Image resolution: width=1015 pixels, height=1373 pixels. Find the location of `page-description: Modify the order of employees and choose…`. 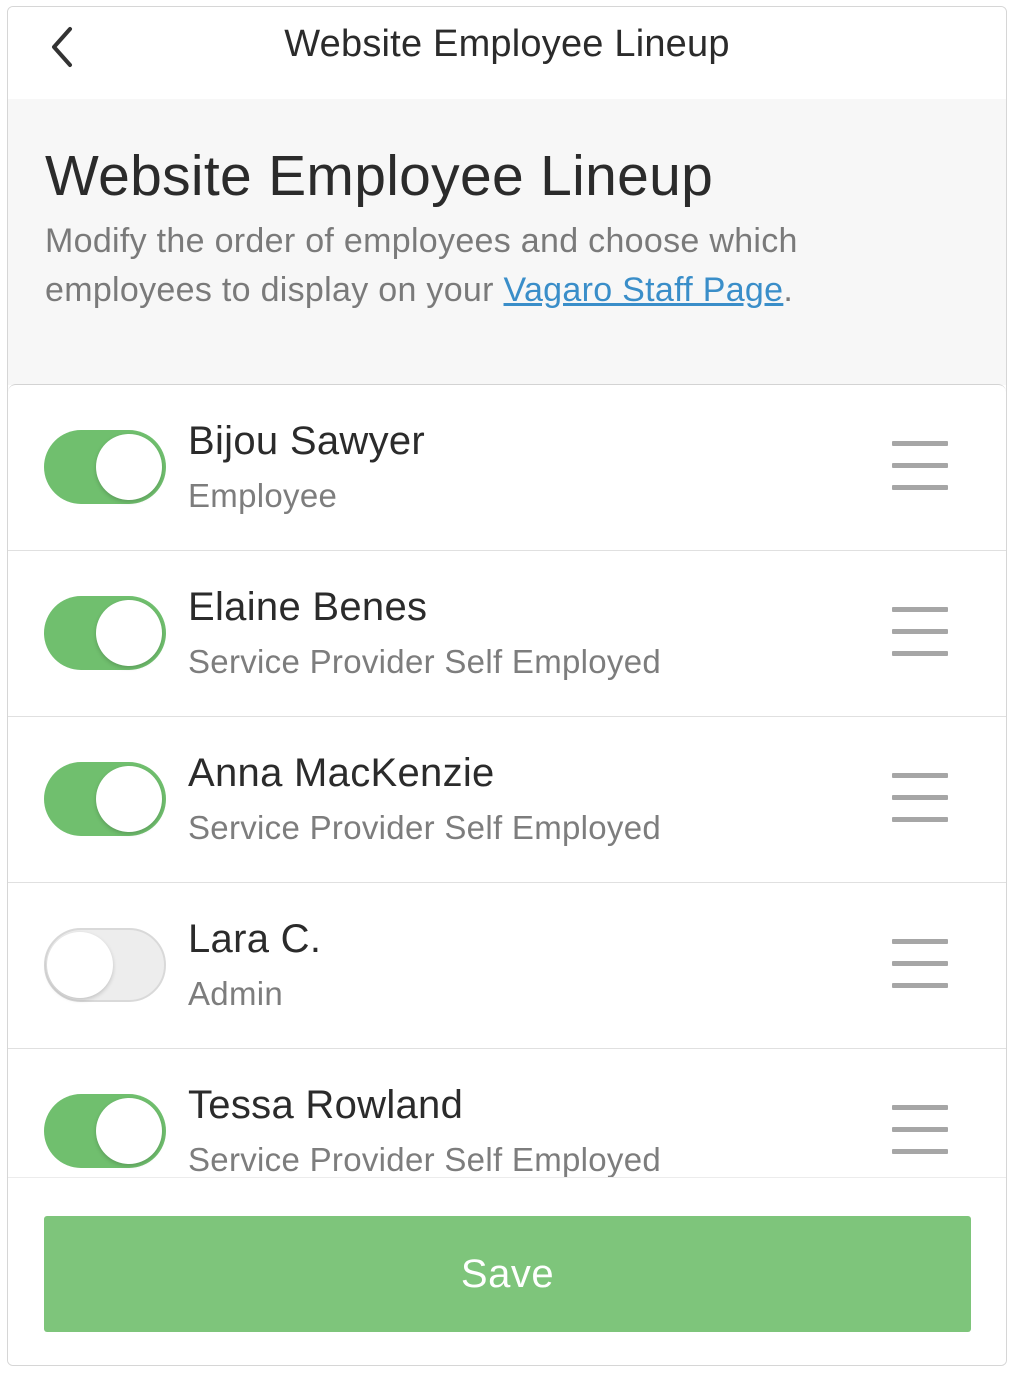

page-description: Modify the order of employees and choose… is located at coordinates (495, 266).